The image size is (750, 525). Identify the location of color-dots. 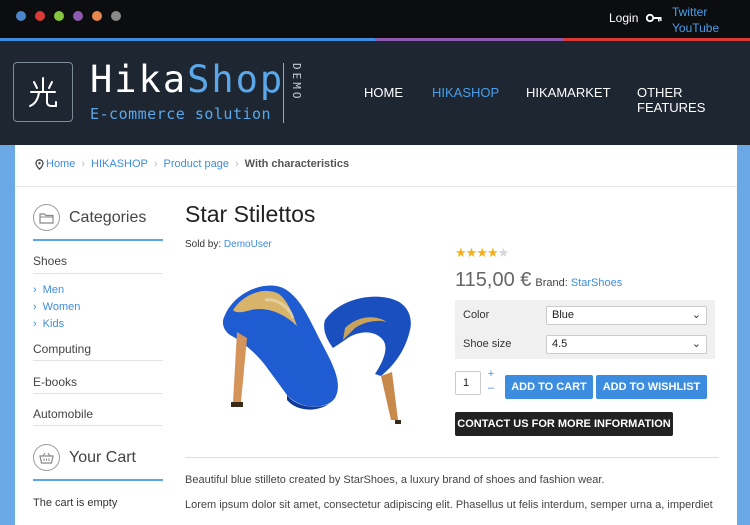
(68, 16).